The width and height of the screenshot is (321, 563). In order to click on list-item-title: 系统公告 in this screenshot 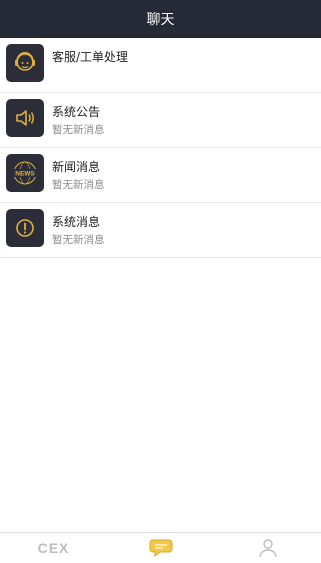, I will do `click(76, 112)`.